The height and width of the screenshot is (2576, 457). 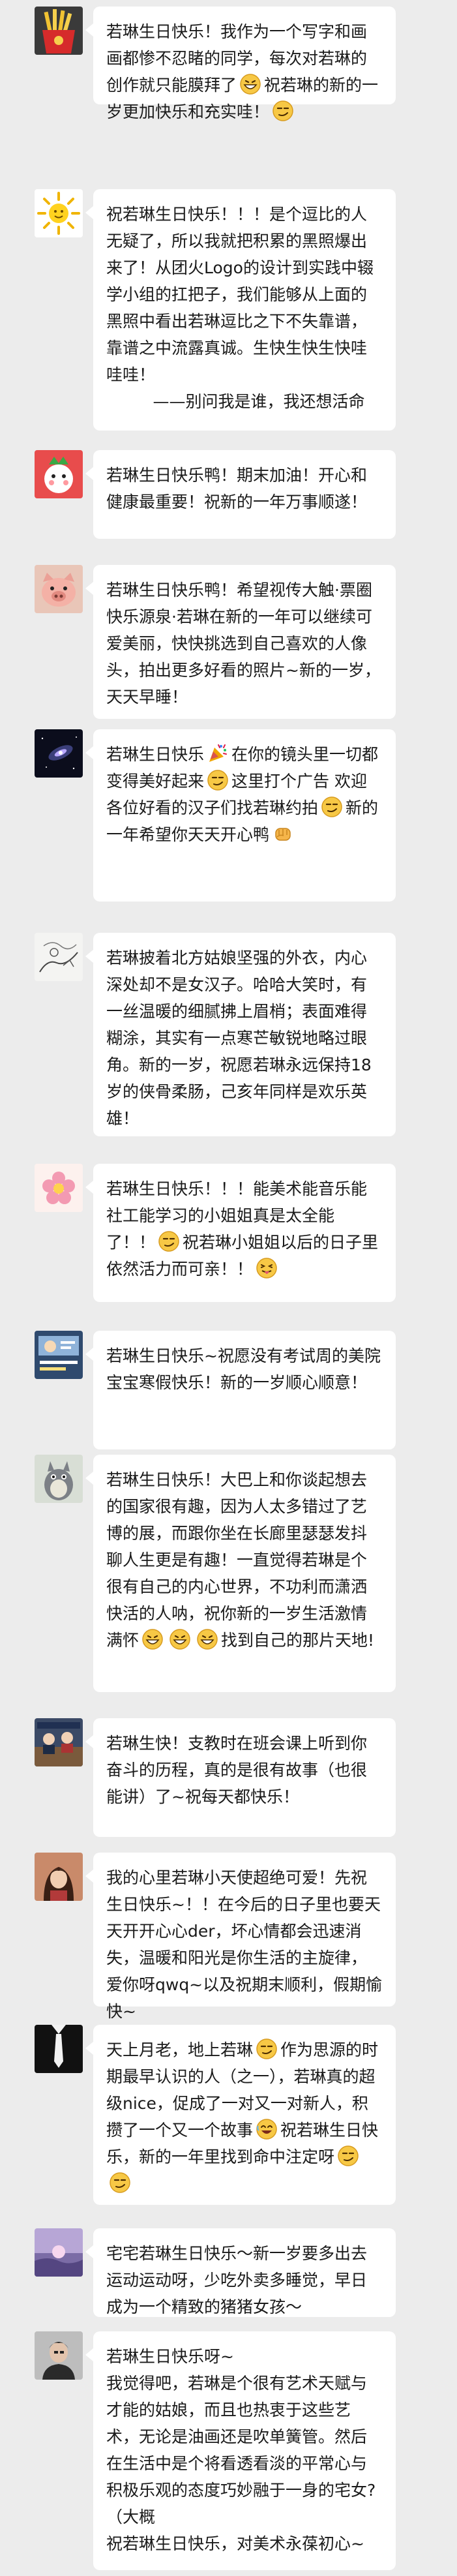 What do you see at coordinates (59, 474) in the screenshot?
I see `strawberry-avatar` at bounding box center [59, 474].